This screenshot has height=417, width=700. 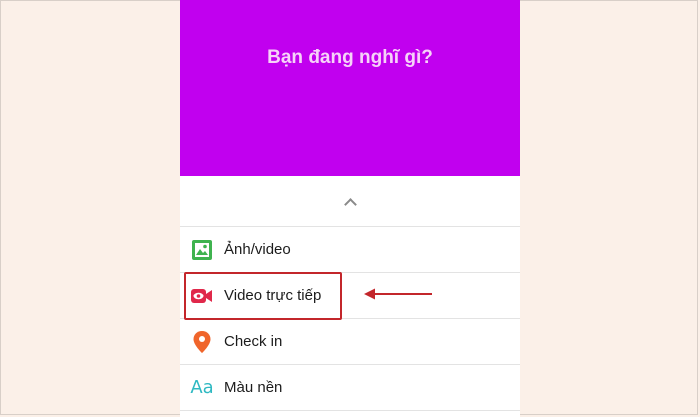 I want to click on text-background-icon: Aa, so click(x=202, y=388).